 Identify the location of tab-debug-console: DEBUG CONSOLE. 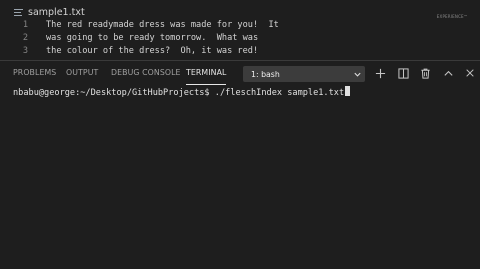
(146, 73).